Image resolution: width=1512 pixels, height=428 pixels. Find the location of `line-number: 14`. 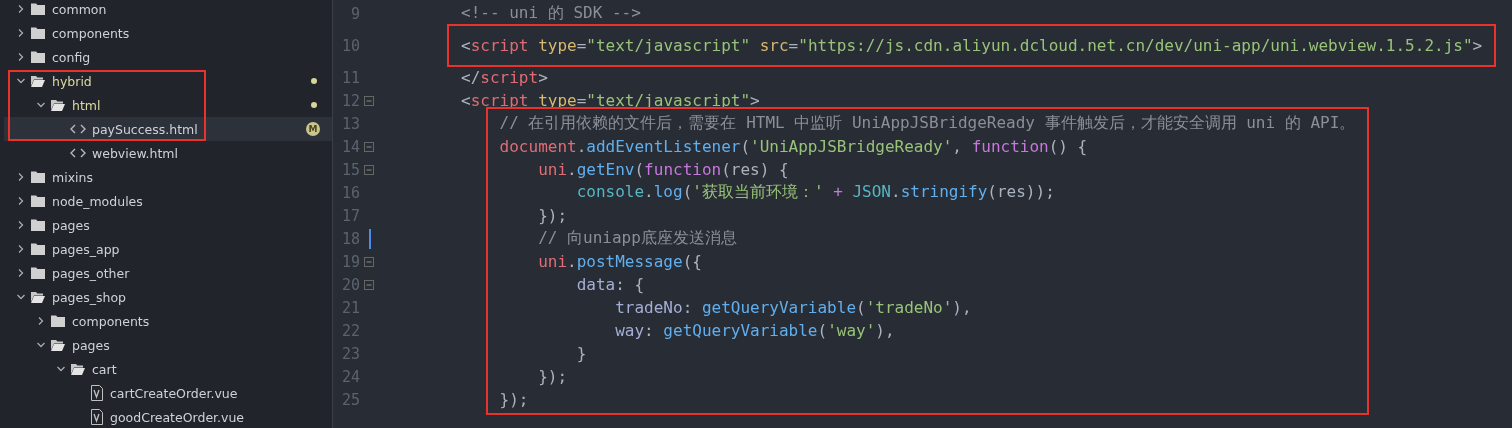

line-number: 14 is located at coordinates (350, 146).